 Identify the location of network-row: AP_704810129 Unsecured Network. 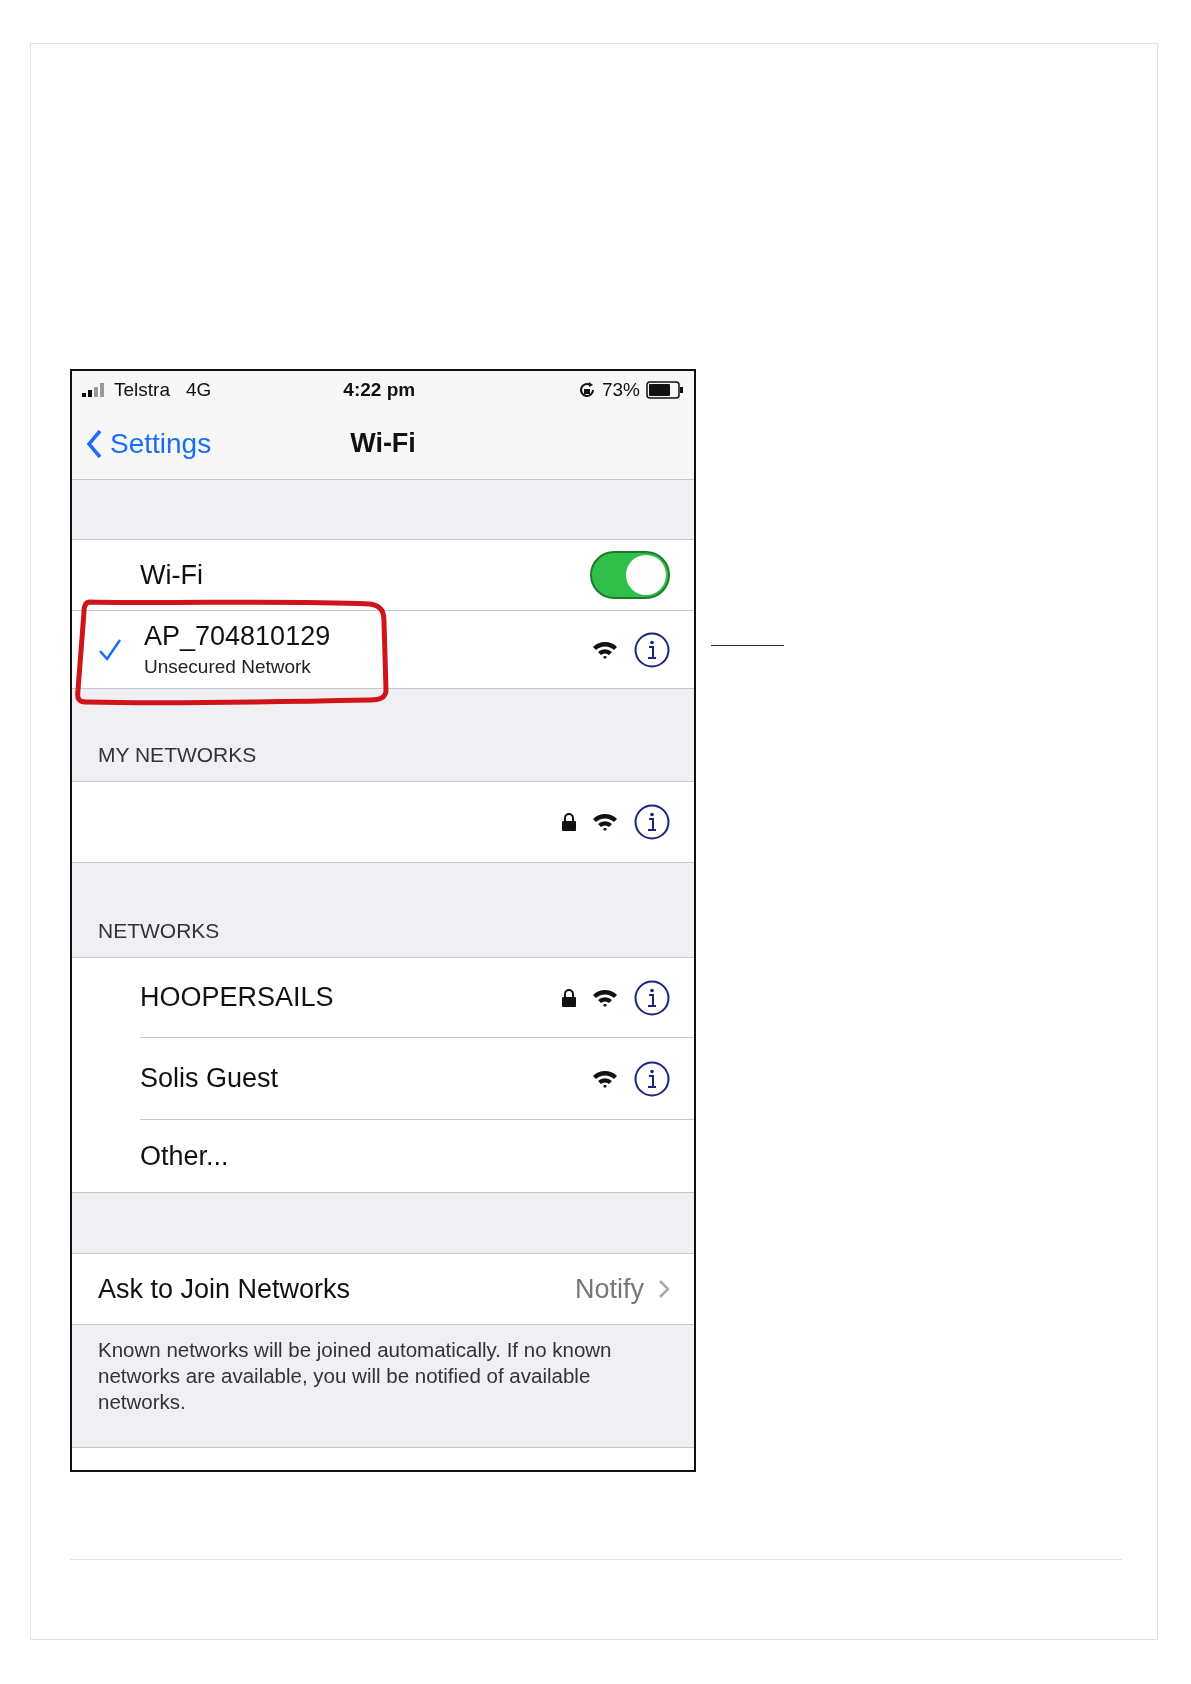
(383, 649).